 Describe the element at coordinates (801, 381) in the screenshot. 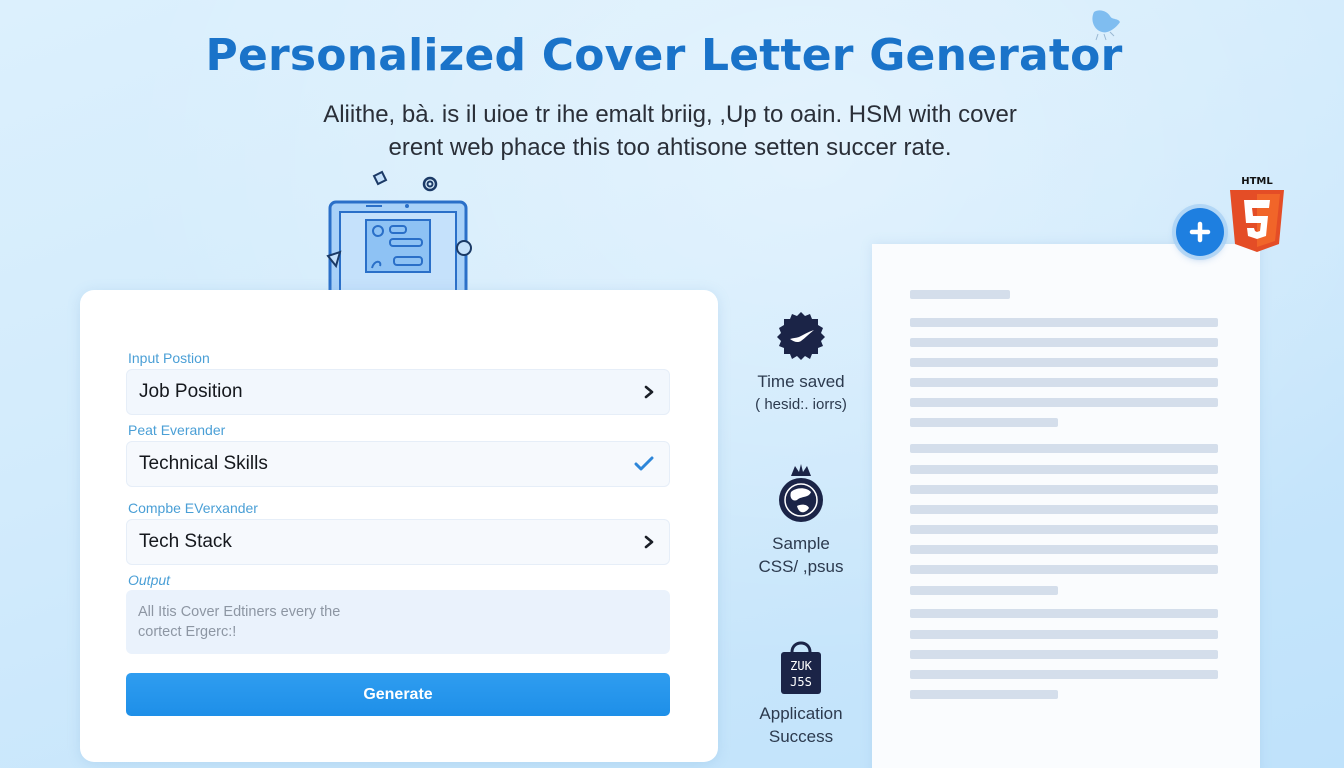

I see `stat-line-1: Time saved` at that location.